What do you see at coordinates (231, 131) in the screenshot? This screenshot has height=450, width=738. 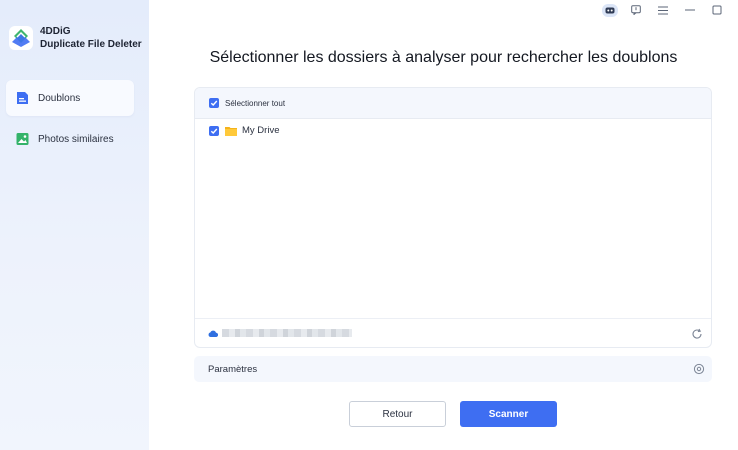 I see `folder-icon` at bounding box center [231, 131].